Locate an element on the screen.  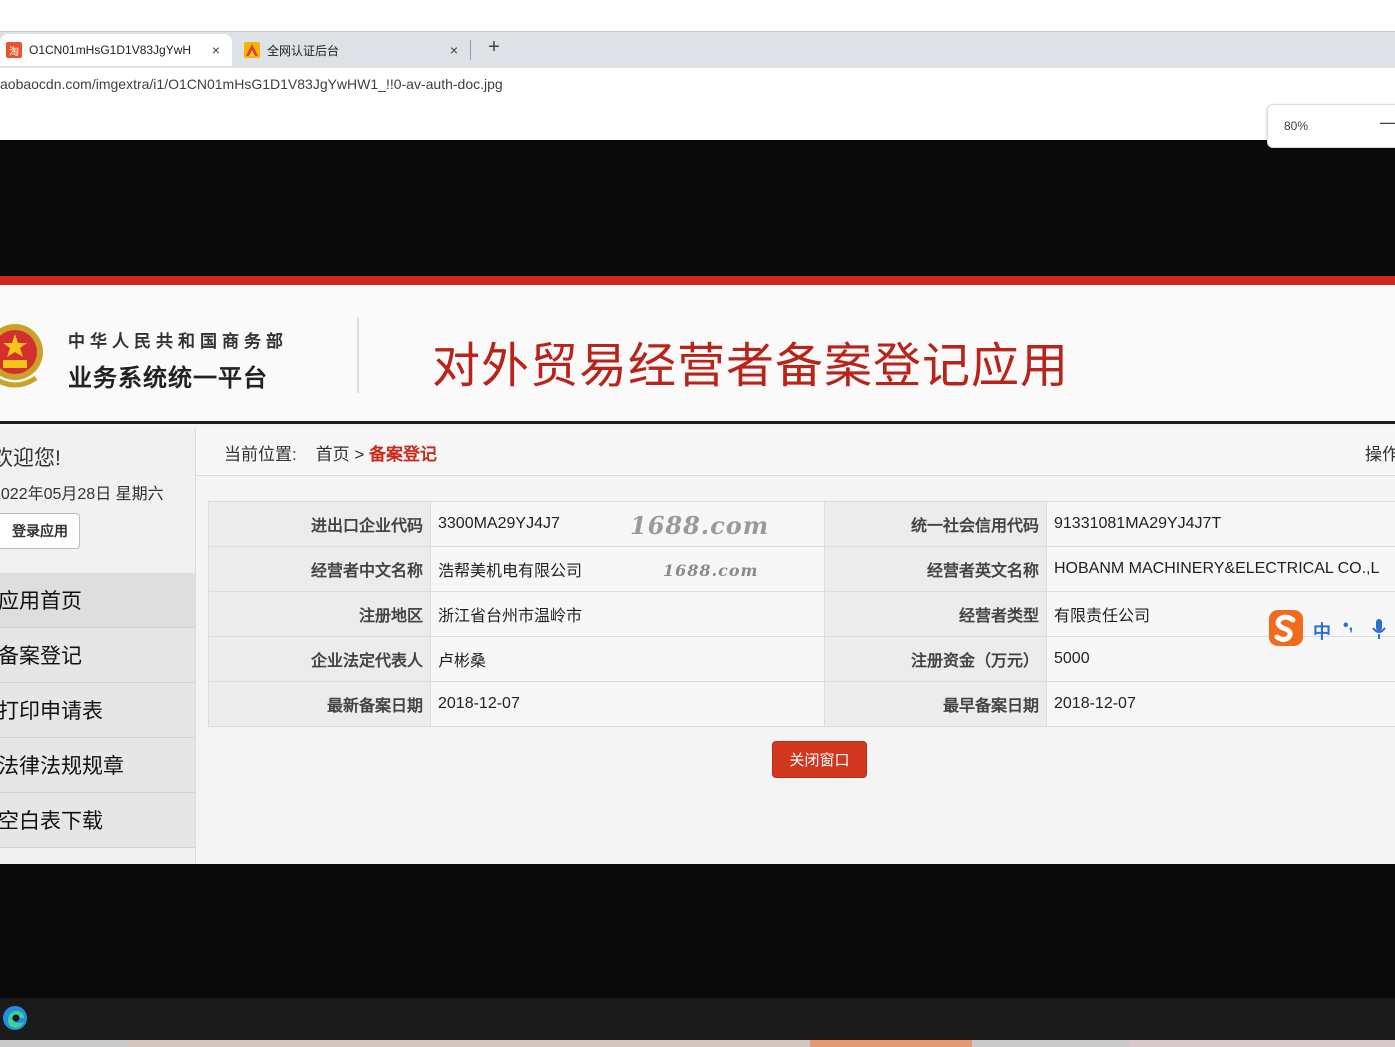
tab-image: 淘 O1CN01mHsG1D1V83JgYwH × is located at coordinates (116, 50).